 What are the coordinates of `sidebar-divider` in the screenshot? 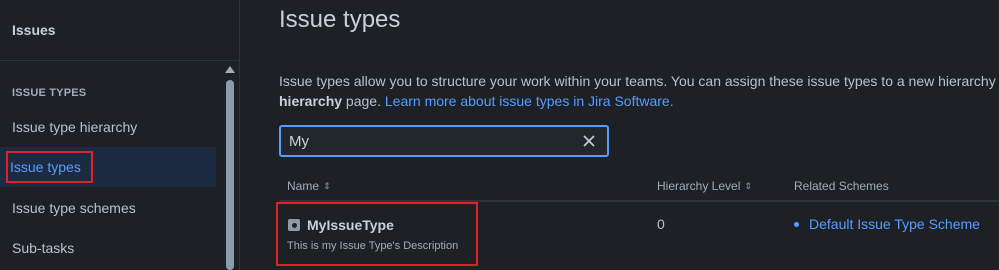 It's located at (120, 60).